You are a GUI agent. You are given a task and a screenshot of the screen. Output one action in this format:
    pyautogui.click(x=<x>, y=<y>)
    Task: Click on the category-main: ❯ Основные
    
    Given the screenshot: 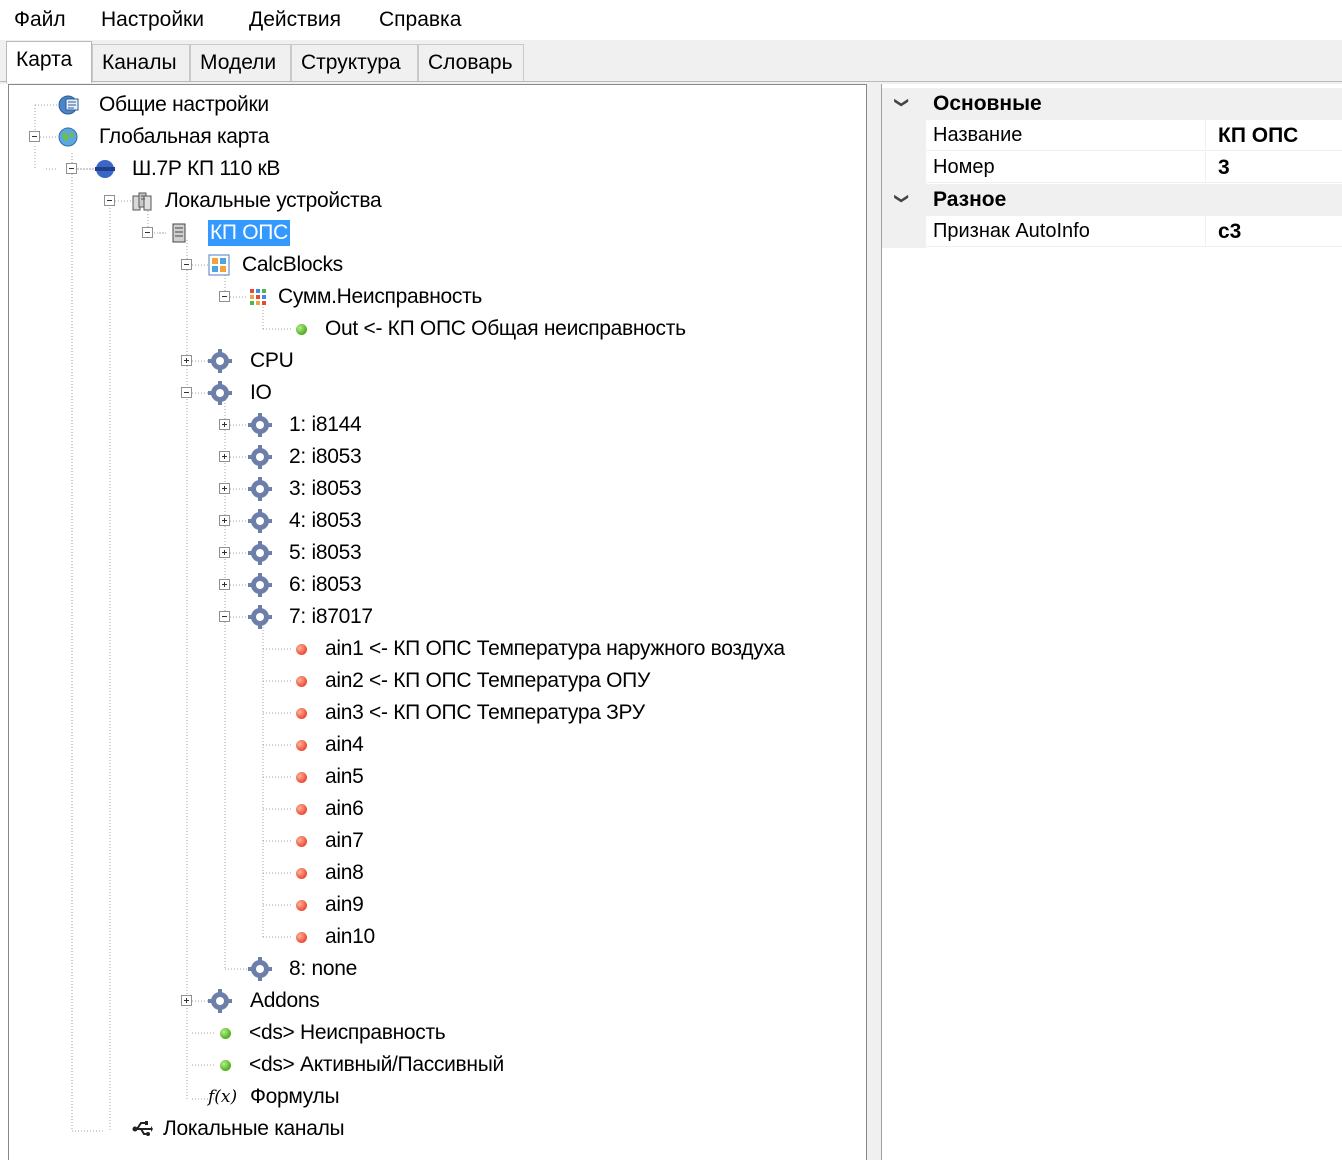 What is the action you would take?
    pyautogui.click(x=1112, y=104)
    